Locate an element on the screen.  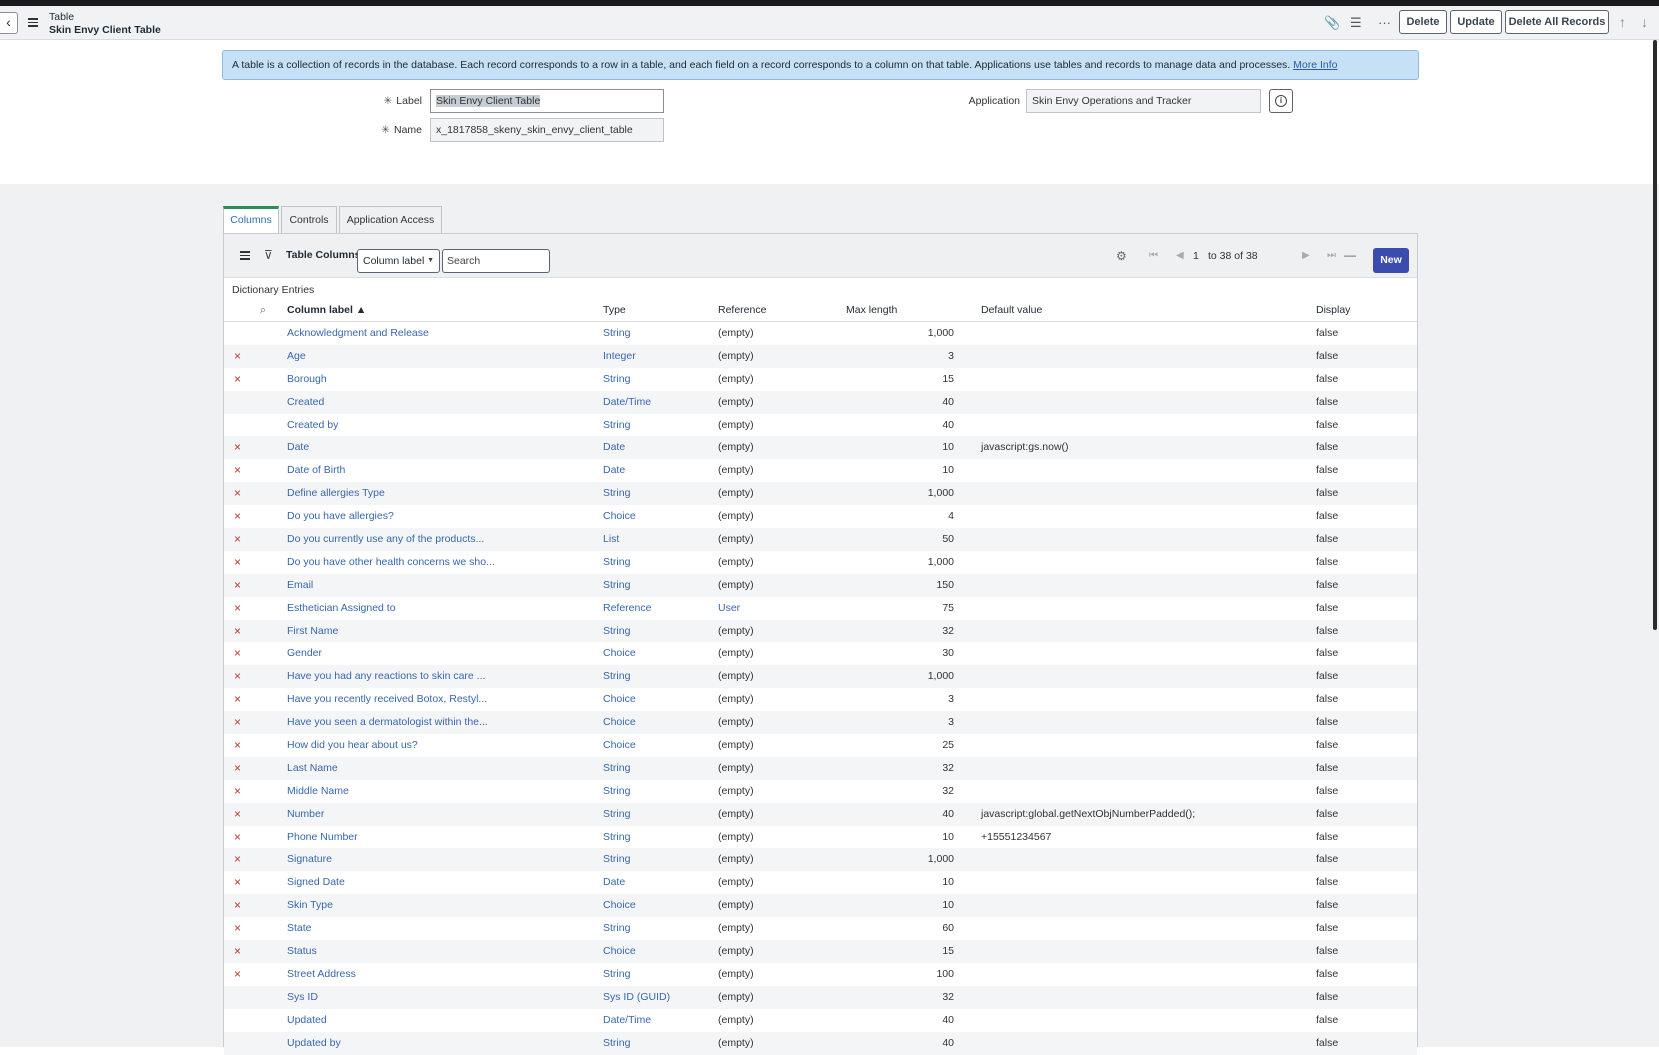
header-default-value: Default value is located at coordinates (1011, 310).